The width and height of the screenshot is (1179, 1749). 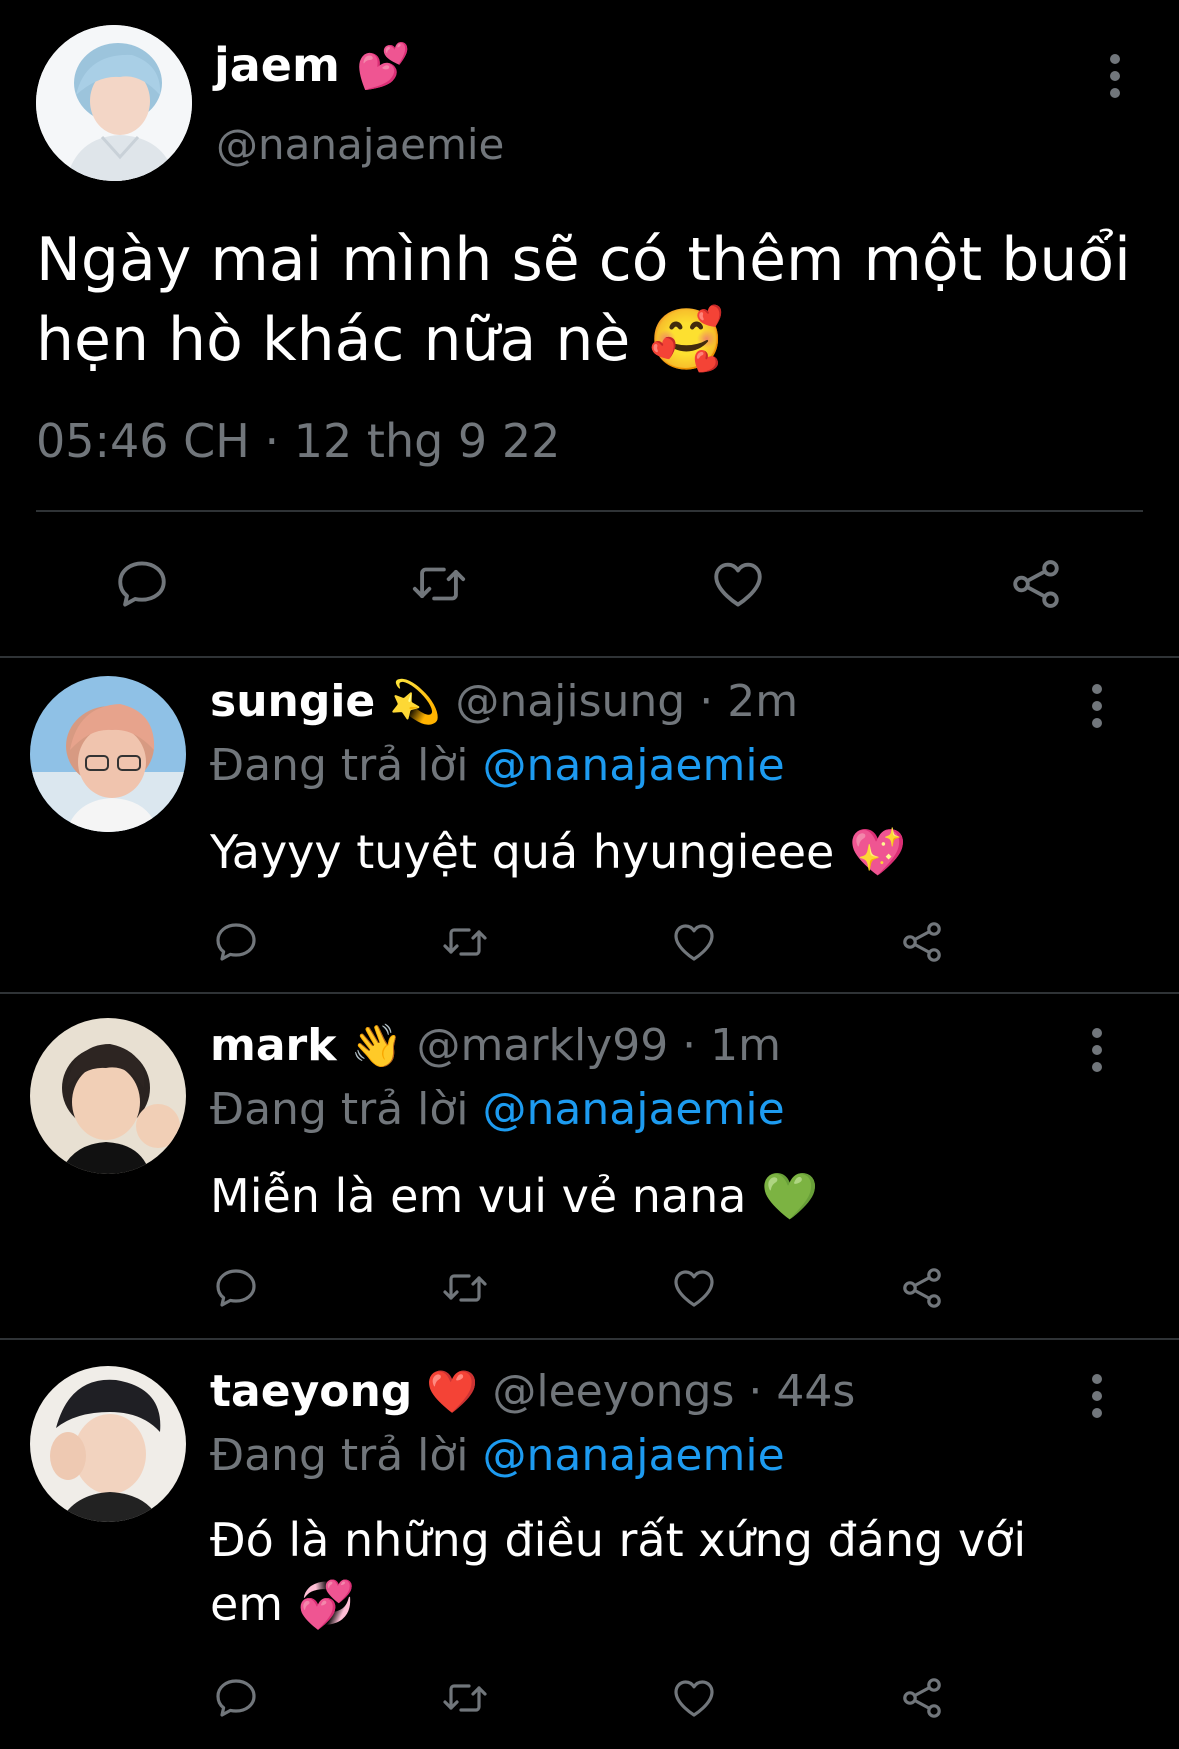 What do you see at coordinates (599, 1045) in the screenshot?
I see `reply-handle-time: @markly99 · 1m` at bounding box center [599, 1045].